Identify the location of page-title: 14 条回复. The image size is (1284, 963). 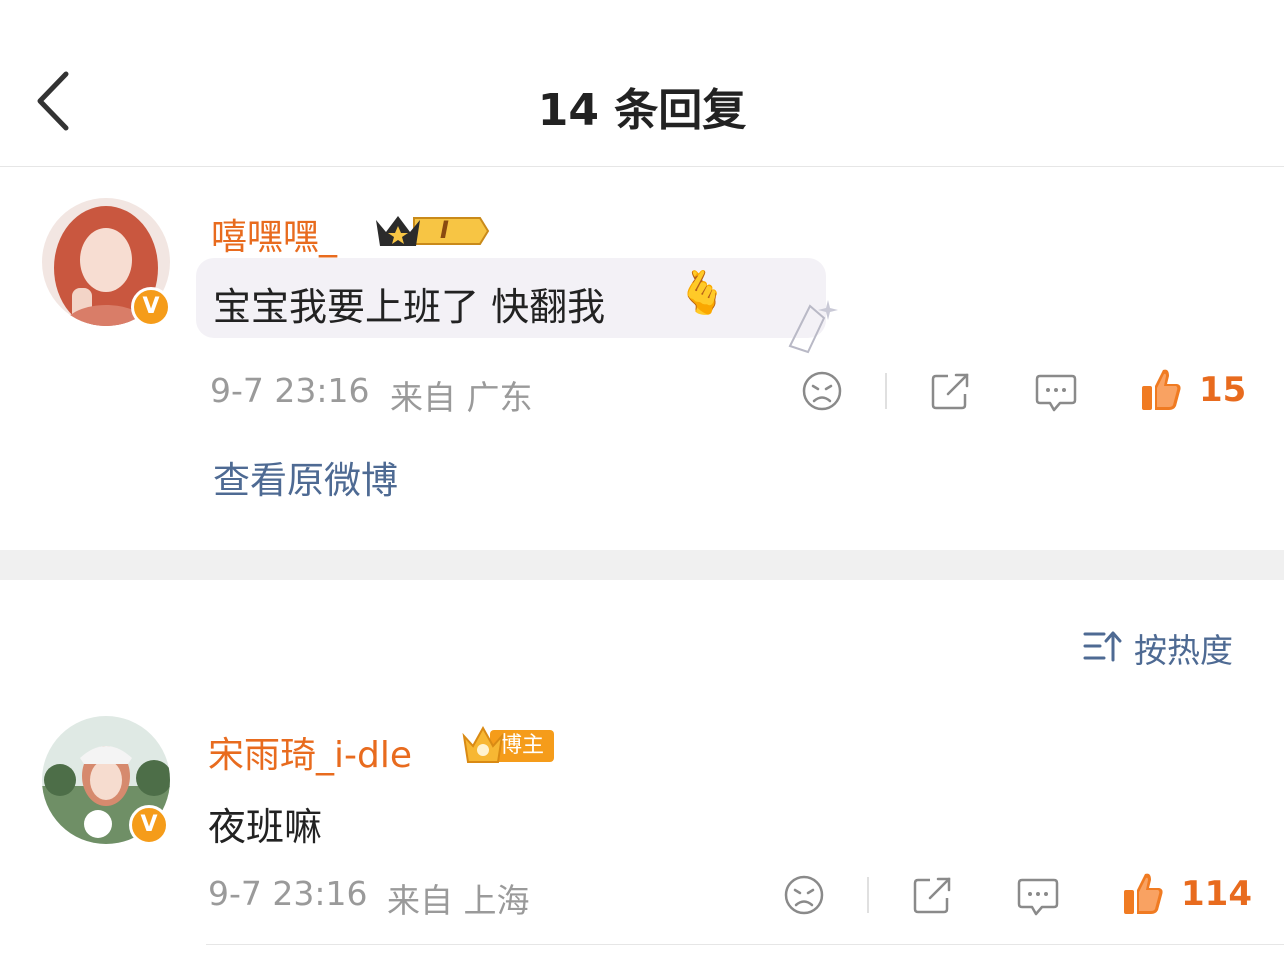
(642, 110).